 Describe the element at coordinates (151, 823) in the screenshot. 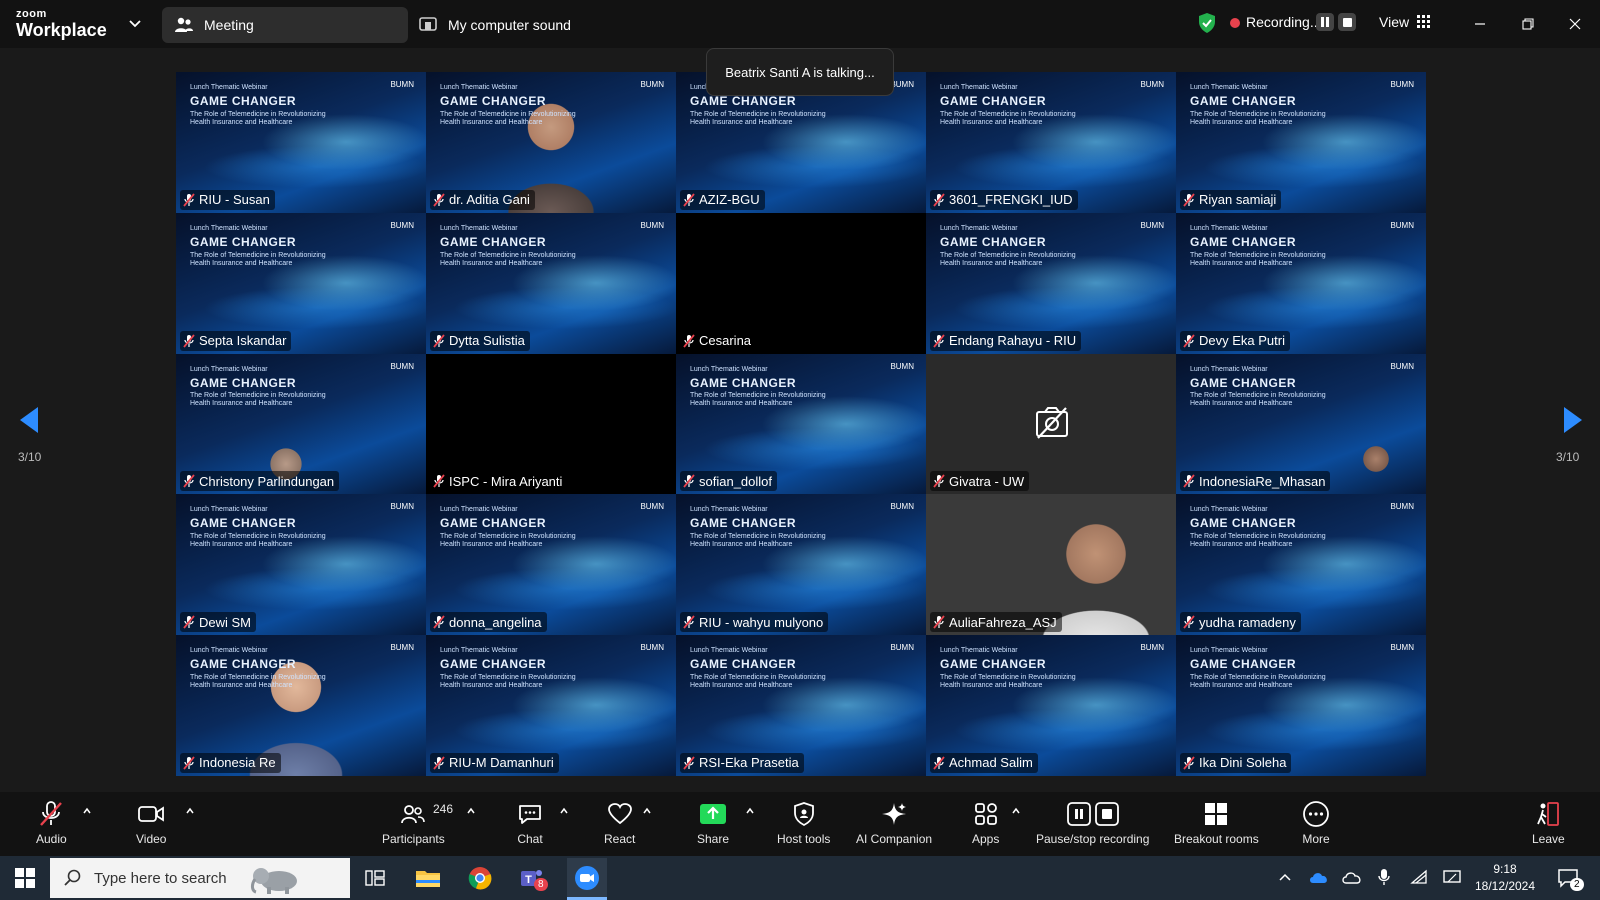

I see `video-button: Video` at that location.